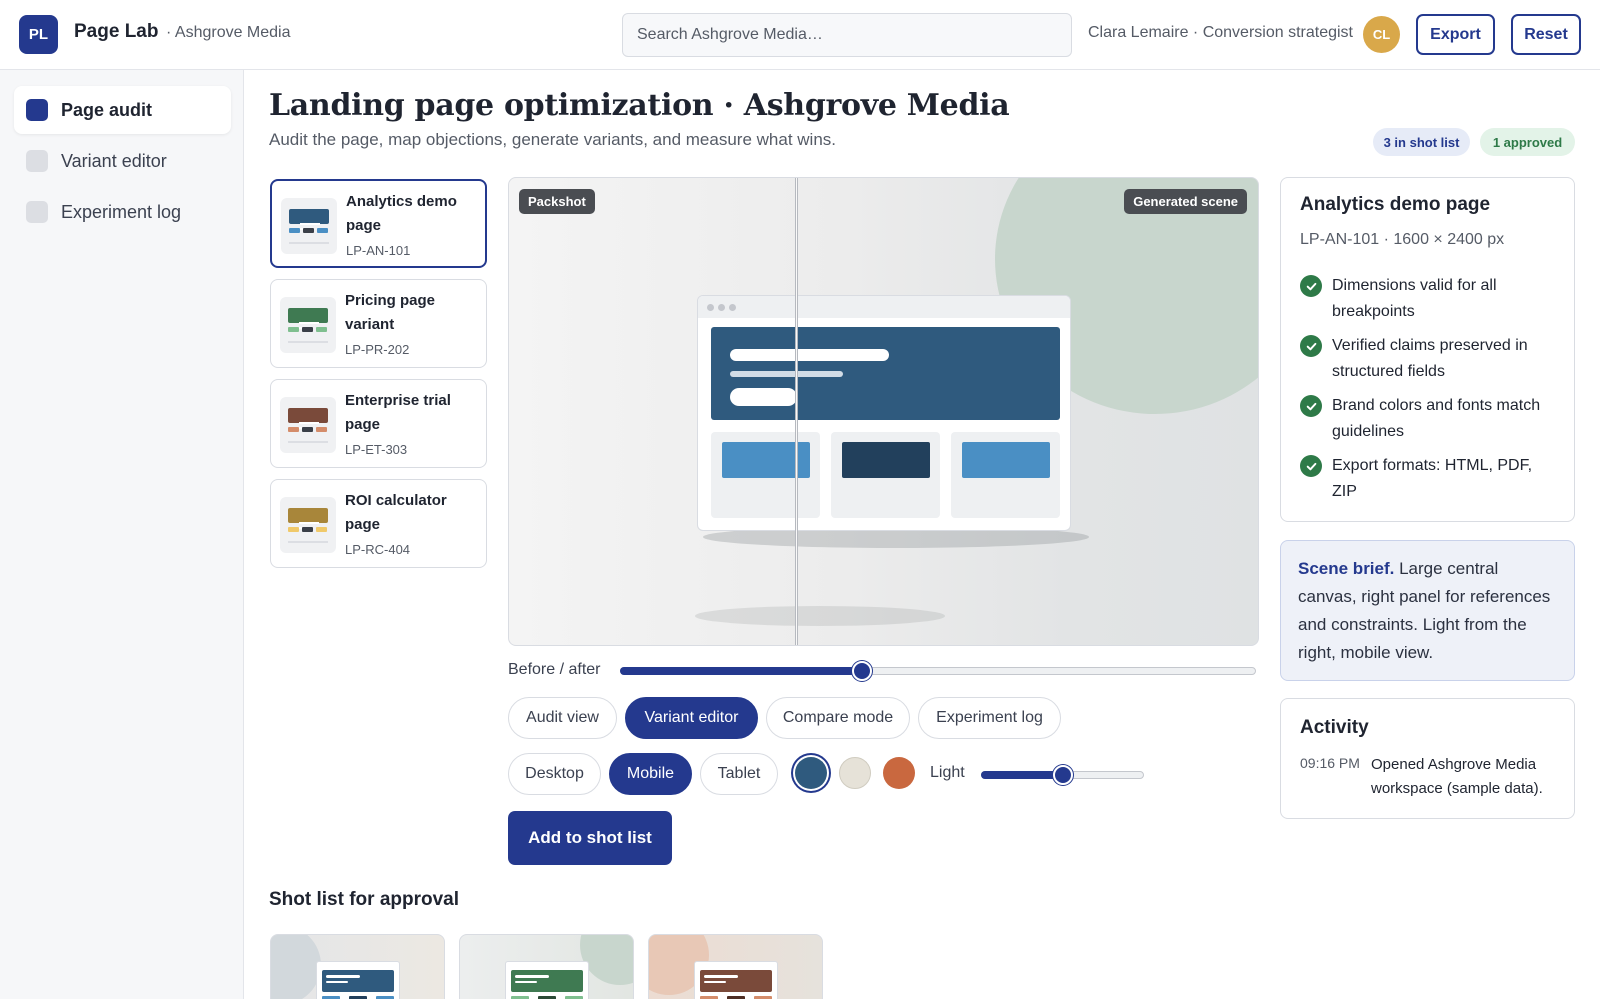 This screenshot has width=1600, height=999. I want to click on mode-variant-editor: Variant editor, so click(691, 718).